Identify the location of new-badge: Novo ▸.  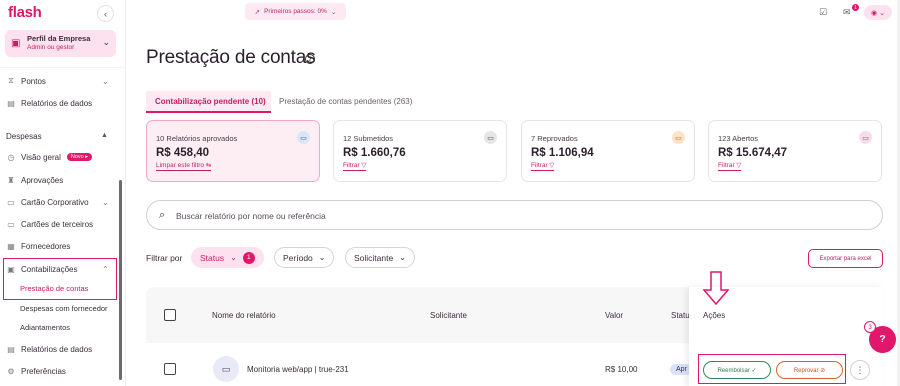
(79, 157).